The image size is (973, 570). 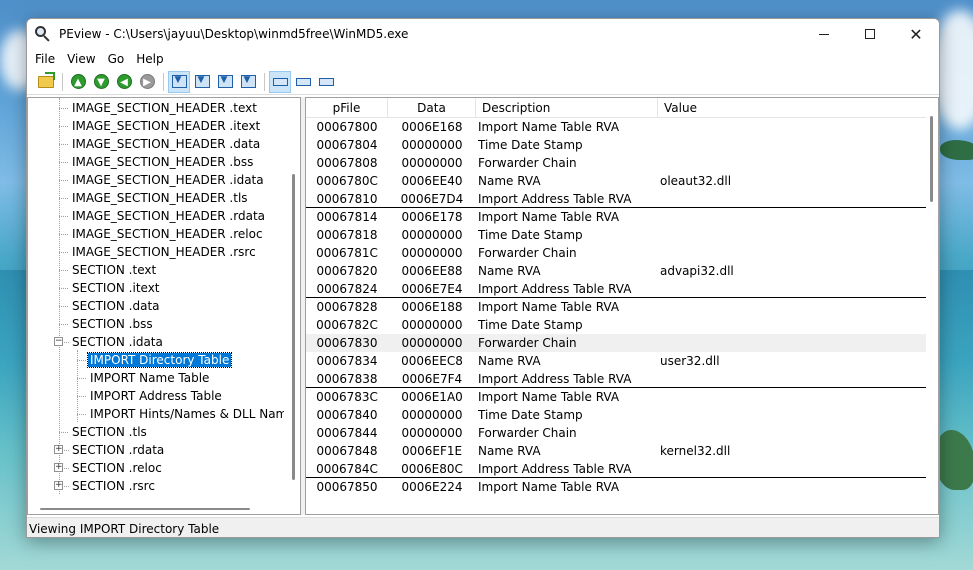 I want to click on minimize-button, so click(x=824, y=34).